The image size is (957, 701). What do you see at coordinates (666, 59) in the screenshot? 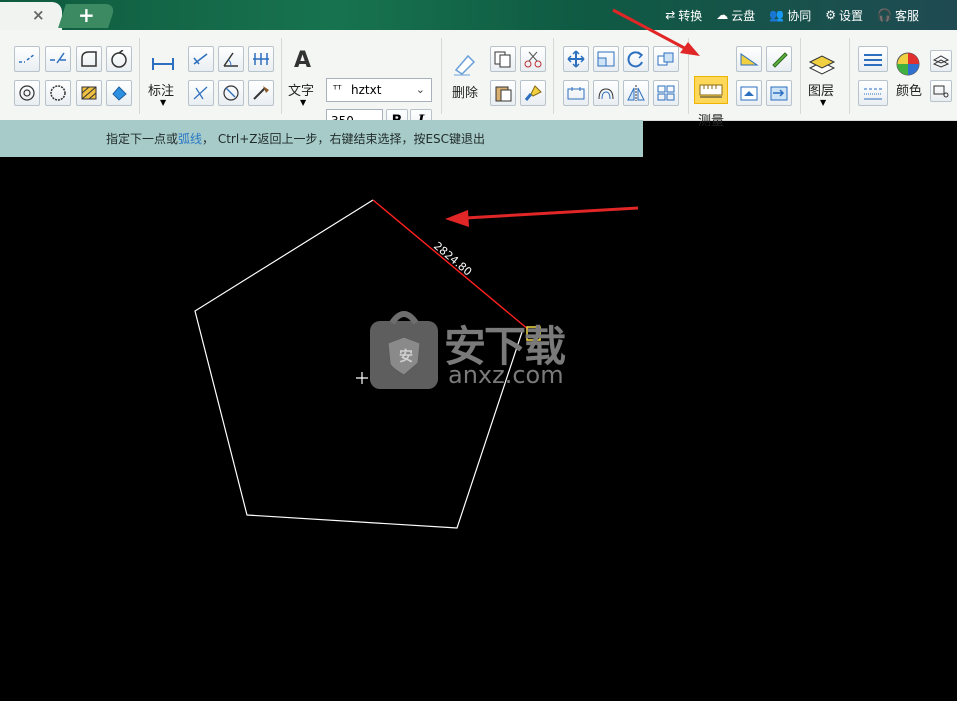
I see `array-button` at bounding box center [666, 59].